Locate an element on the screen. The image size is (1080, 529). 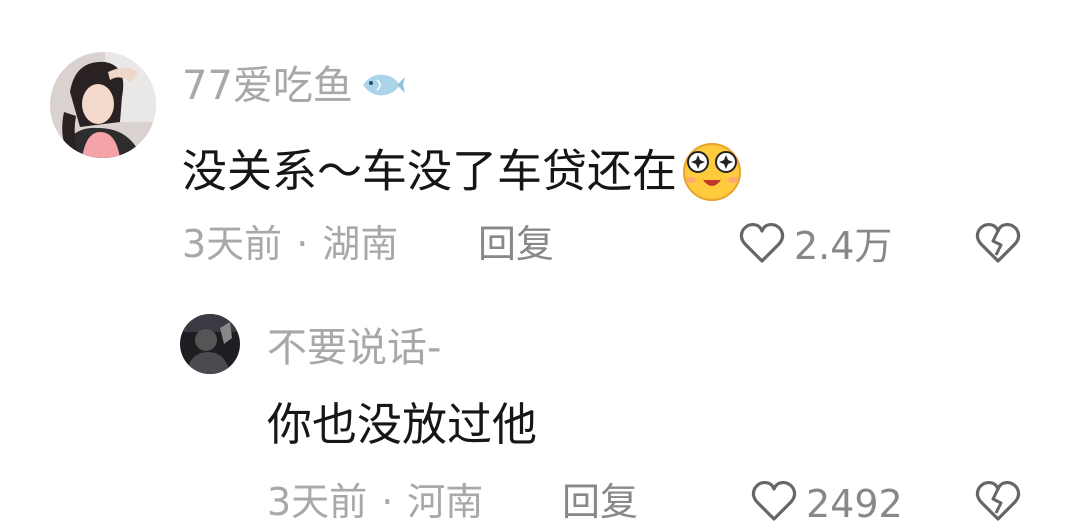
like-button: 2.4万 is located at coordinates (815, 246).